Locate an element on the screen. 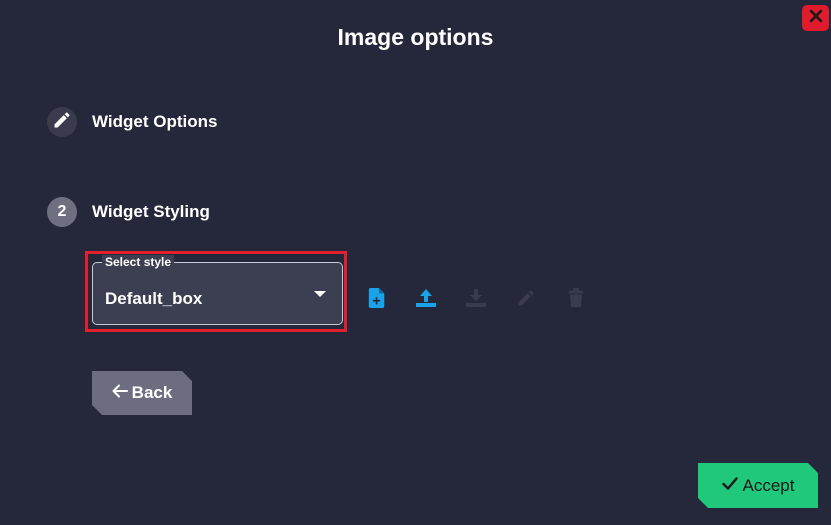 The height and width of the screenshot is (525, 831). checkmark-icon is located at coordinates (729, 485).